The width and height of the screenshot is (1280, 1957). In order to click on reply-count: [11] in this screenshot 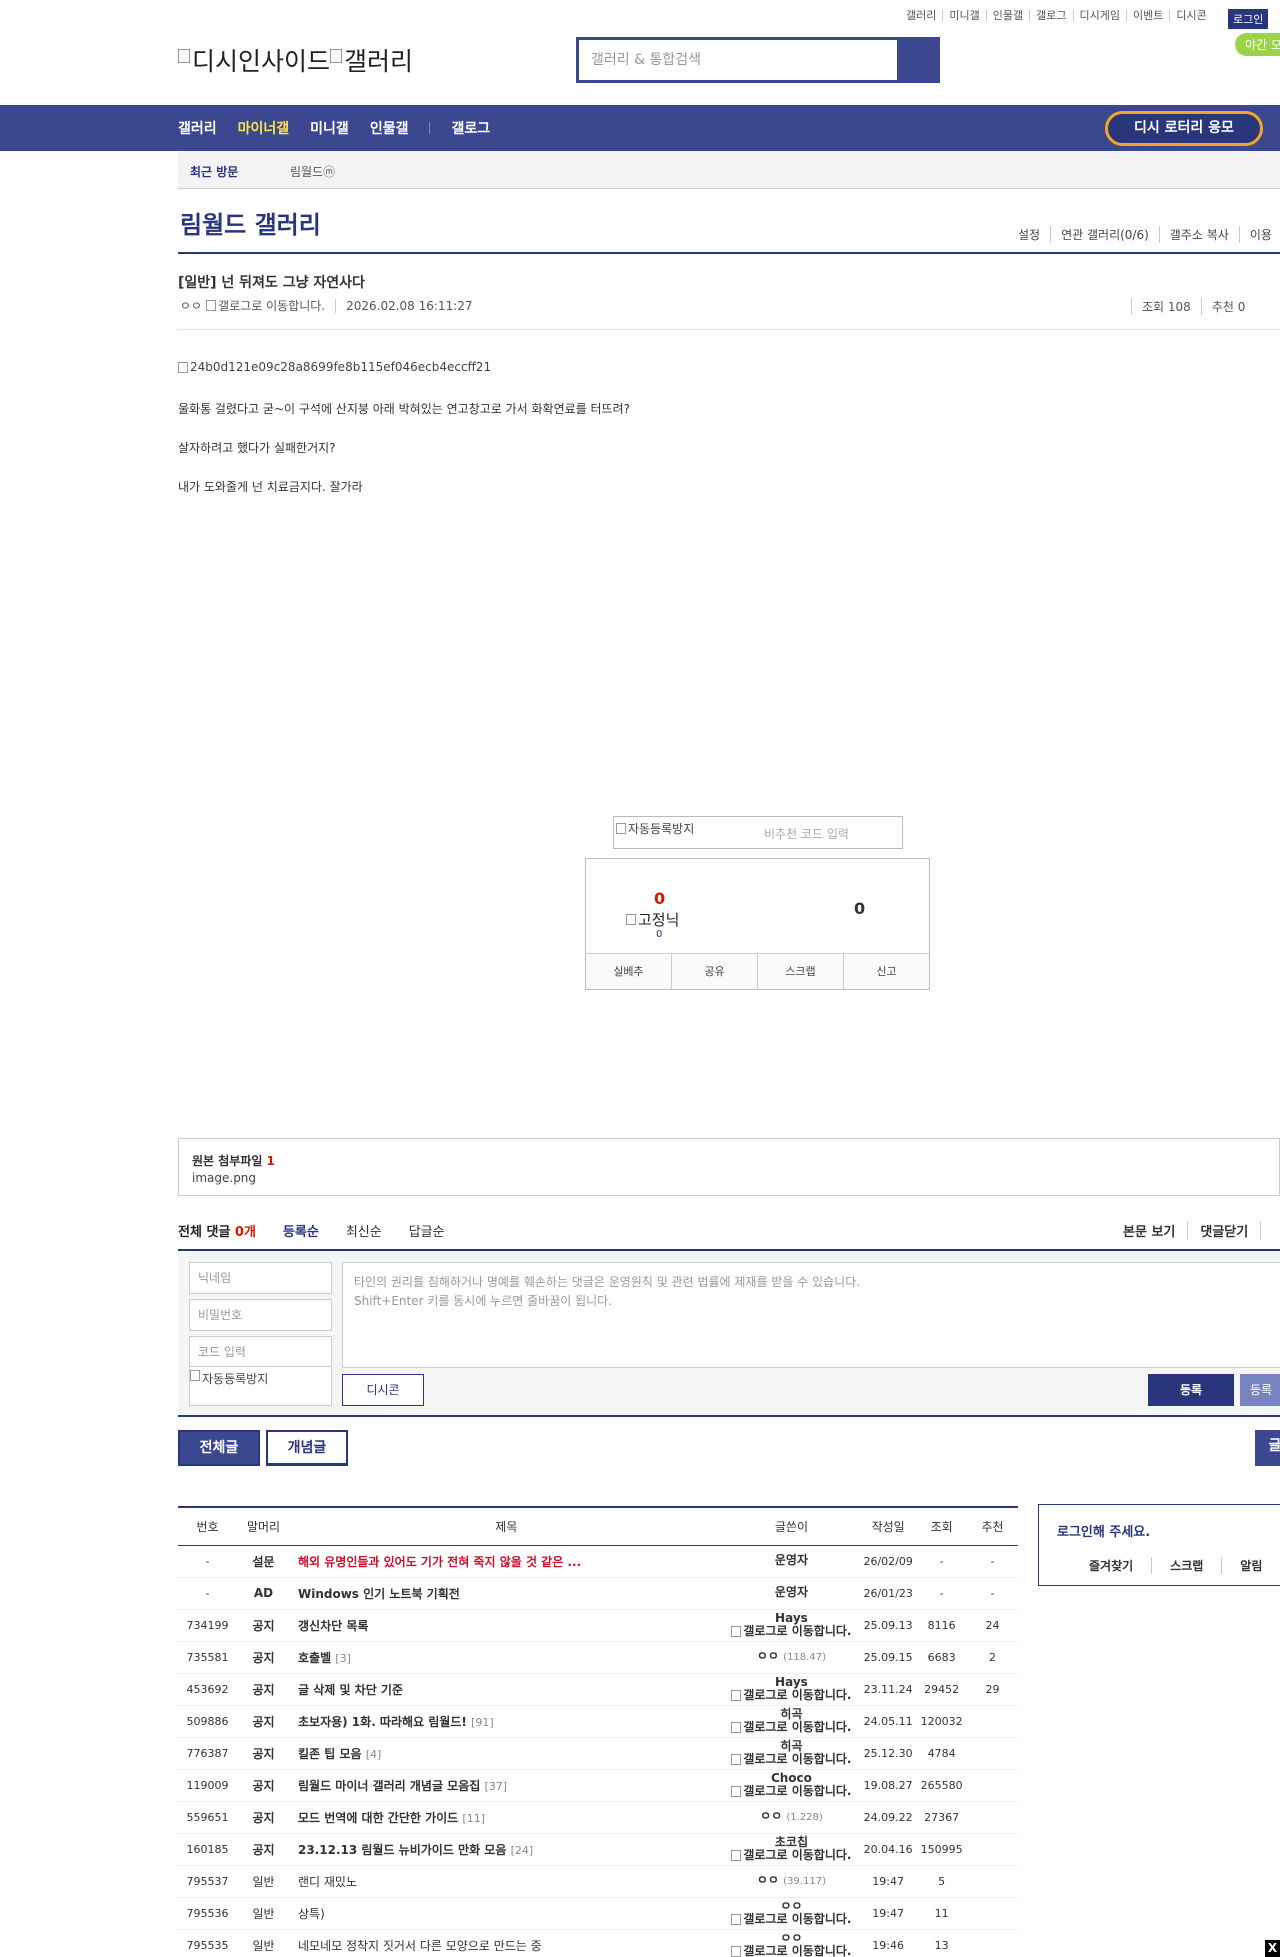, I will do `click(473, 1818)`.